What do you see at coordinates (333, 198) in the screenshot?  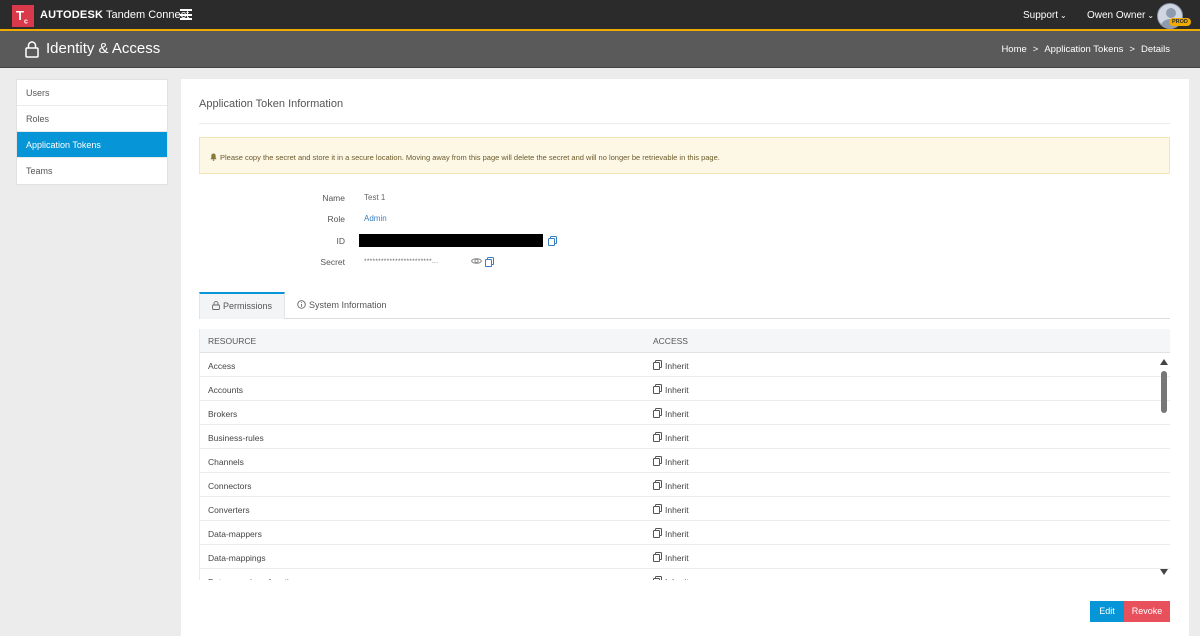 I see `name-label: Name` at bounding box center [333, 198].